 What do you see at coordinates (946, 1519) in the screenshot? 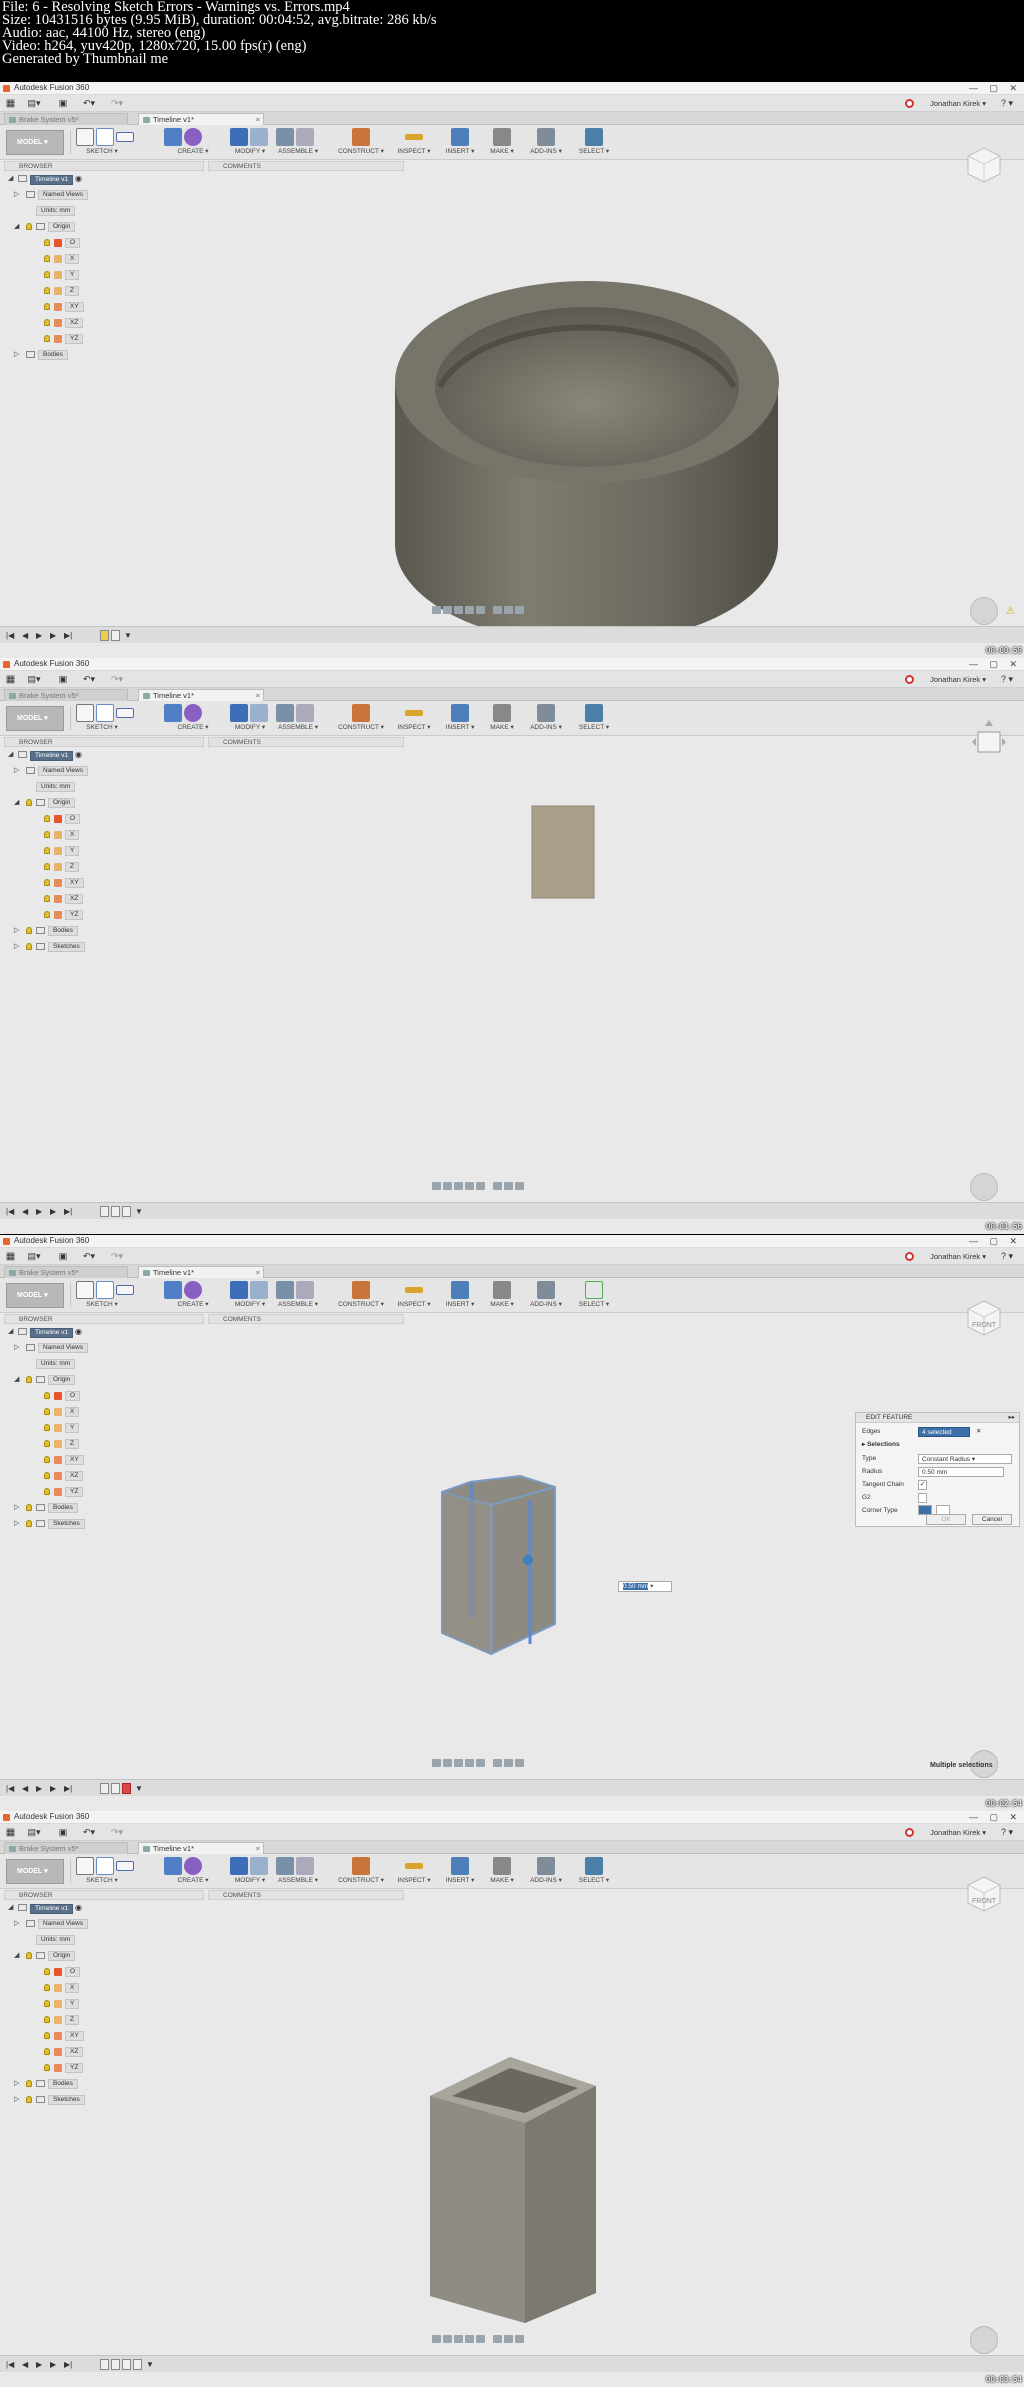
I see `ok-button: OK` at bounding box center [946, 1519].